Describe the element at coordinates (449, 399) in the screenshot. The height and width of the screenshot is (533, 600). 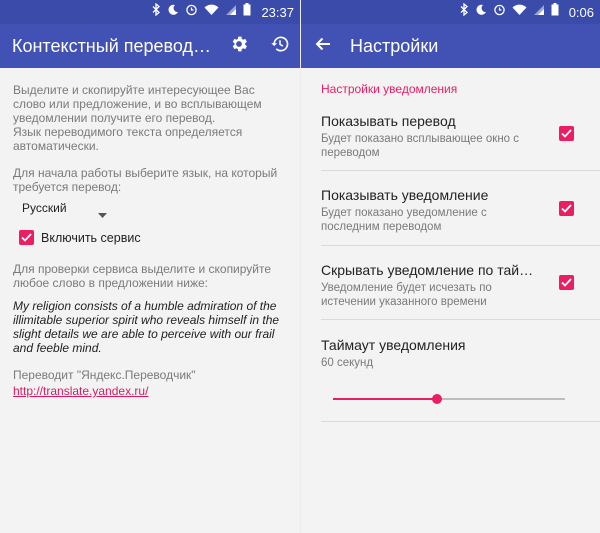
I see `timeout-slider` at that location.